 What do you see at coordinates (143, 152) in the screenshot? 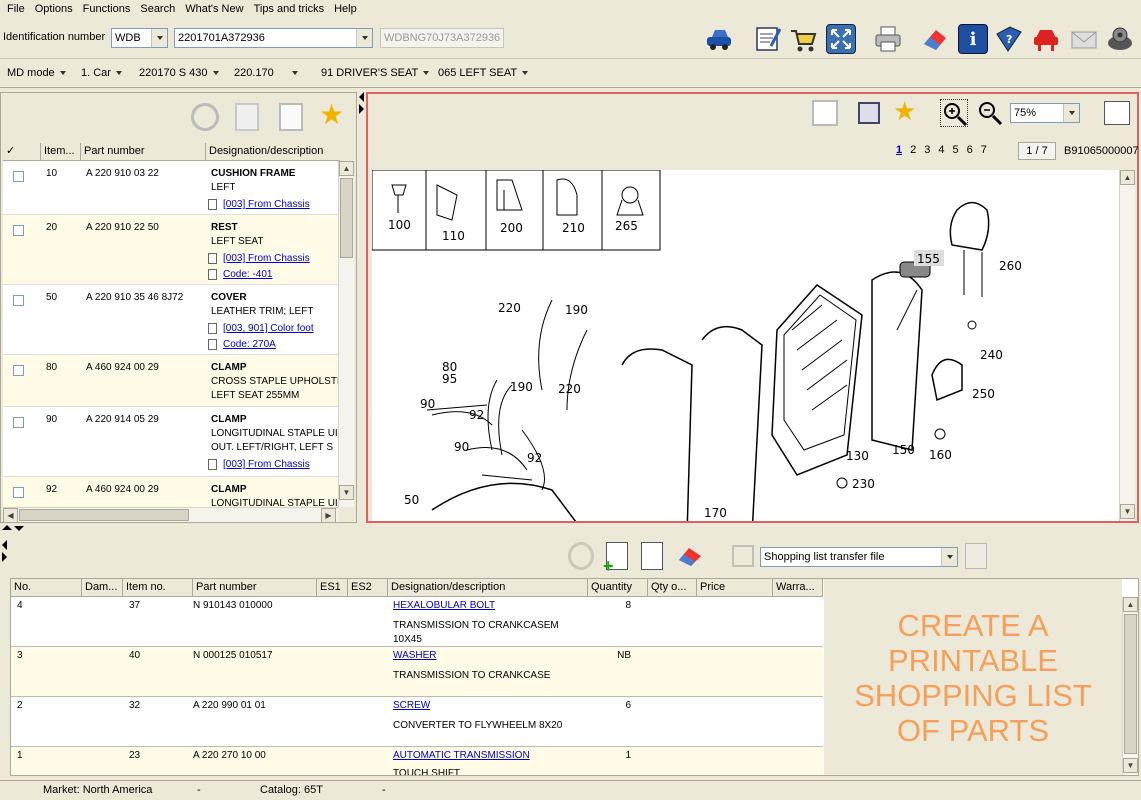
I see `col-part-header: Part number` at bounding box center [143, 152].